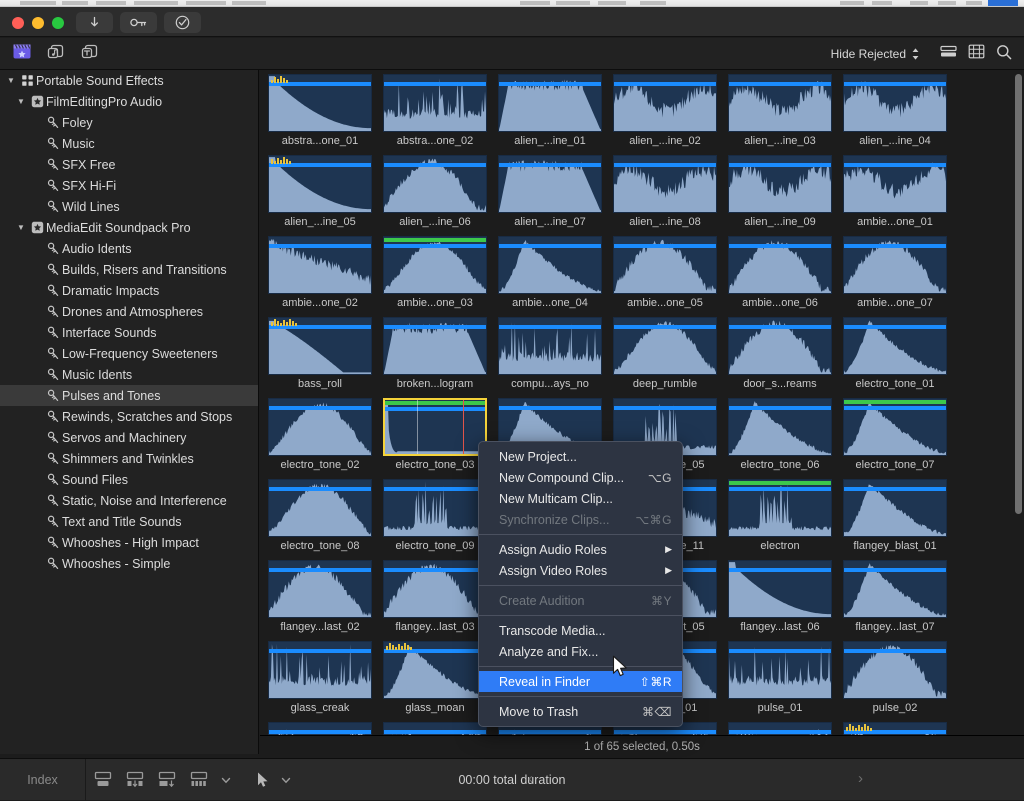 The image size is (1024, 801). Describe the element at coordinates (129, 374) in the screenshot. I see `sidebar-item-music-idents: Music Idents` at that location.